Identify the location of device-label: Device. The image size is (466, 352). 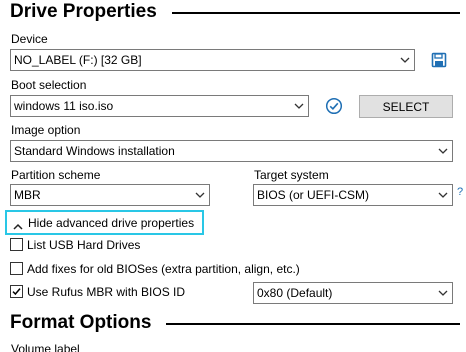
(29, 39).